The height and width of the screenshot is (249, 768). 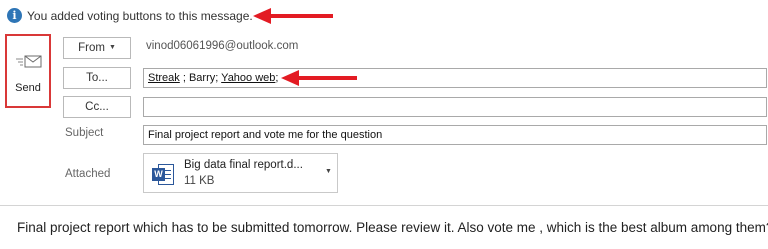 I want to click on send-envelope-icon, so click(x=29, y=61).